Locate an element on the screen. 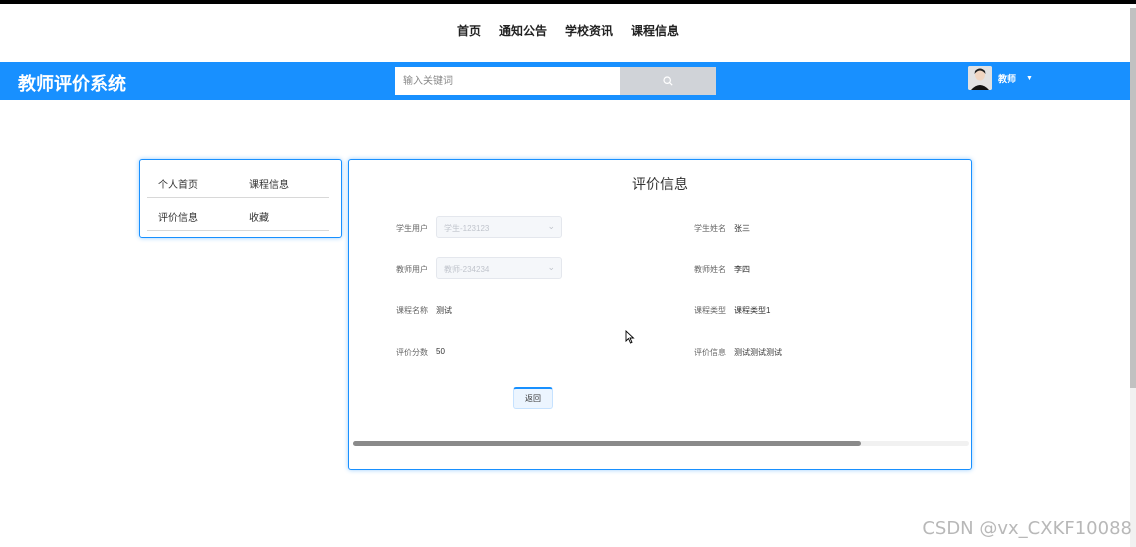  score-value: 50 is located at coordinates (440, 351).